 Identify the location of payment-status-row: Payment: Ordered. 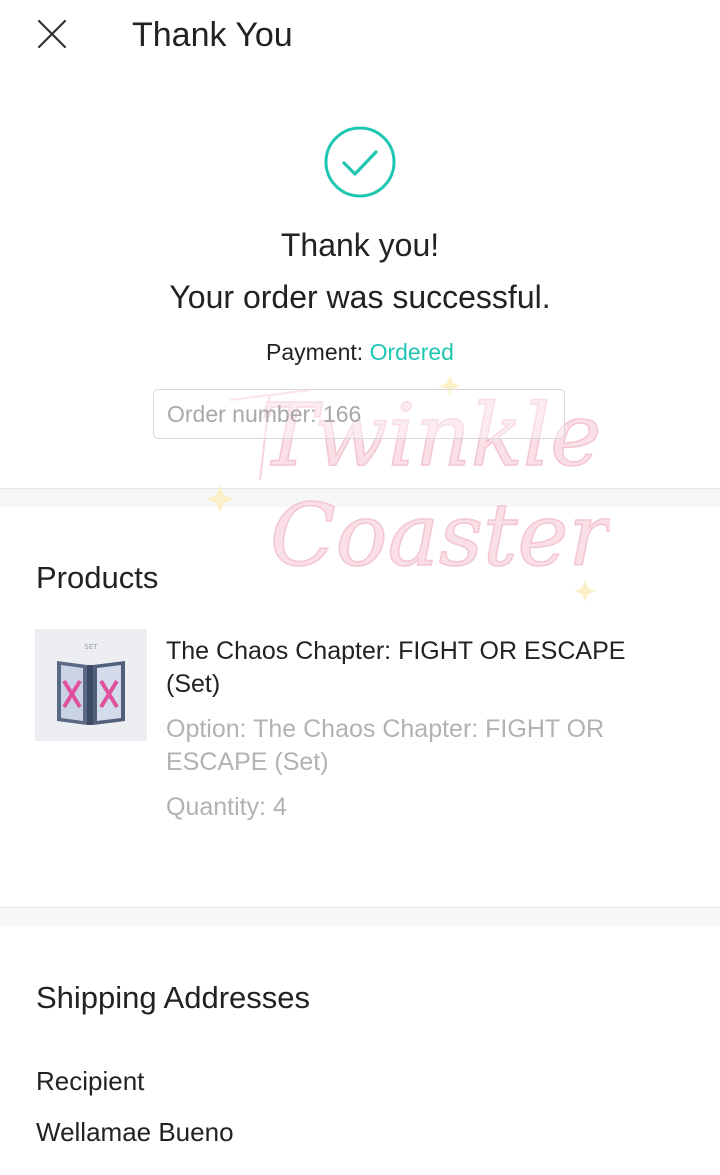
(360, 352).